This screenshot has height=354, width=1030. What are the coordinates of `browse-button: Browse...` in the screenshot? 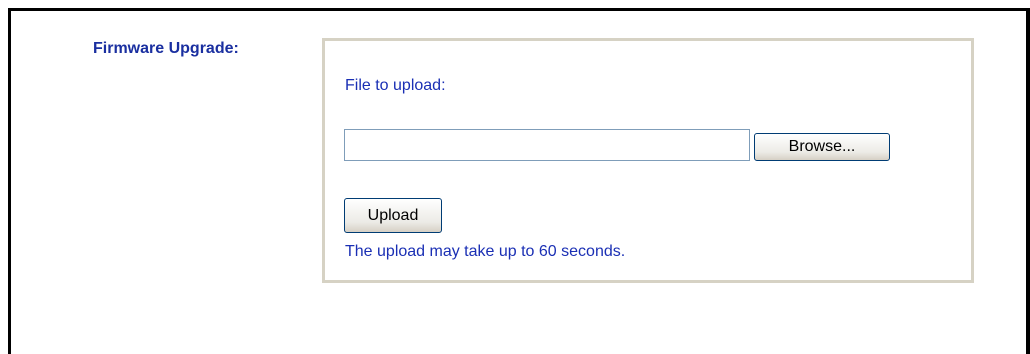 It's located at (822, 147).